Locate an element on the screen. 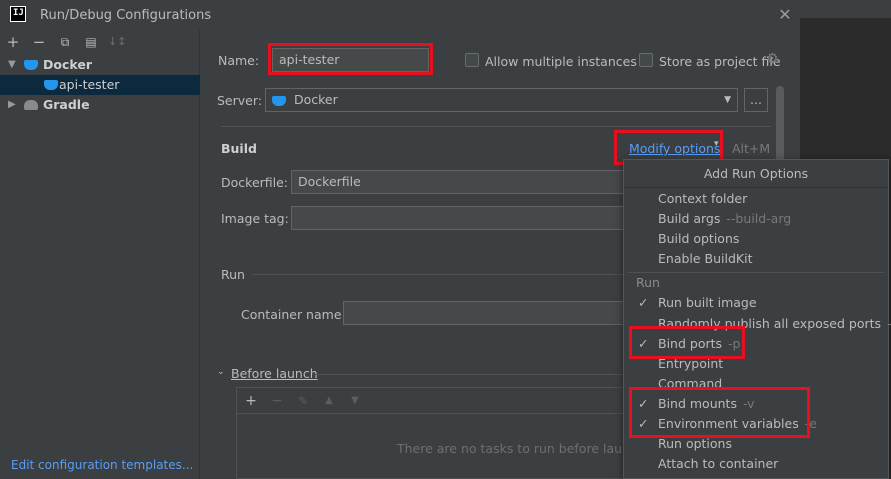 This screenshot has height=479, width=891. checkmark-icon: ✓ is located at coordinates (643, 302).